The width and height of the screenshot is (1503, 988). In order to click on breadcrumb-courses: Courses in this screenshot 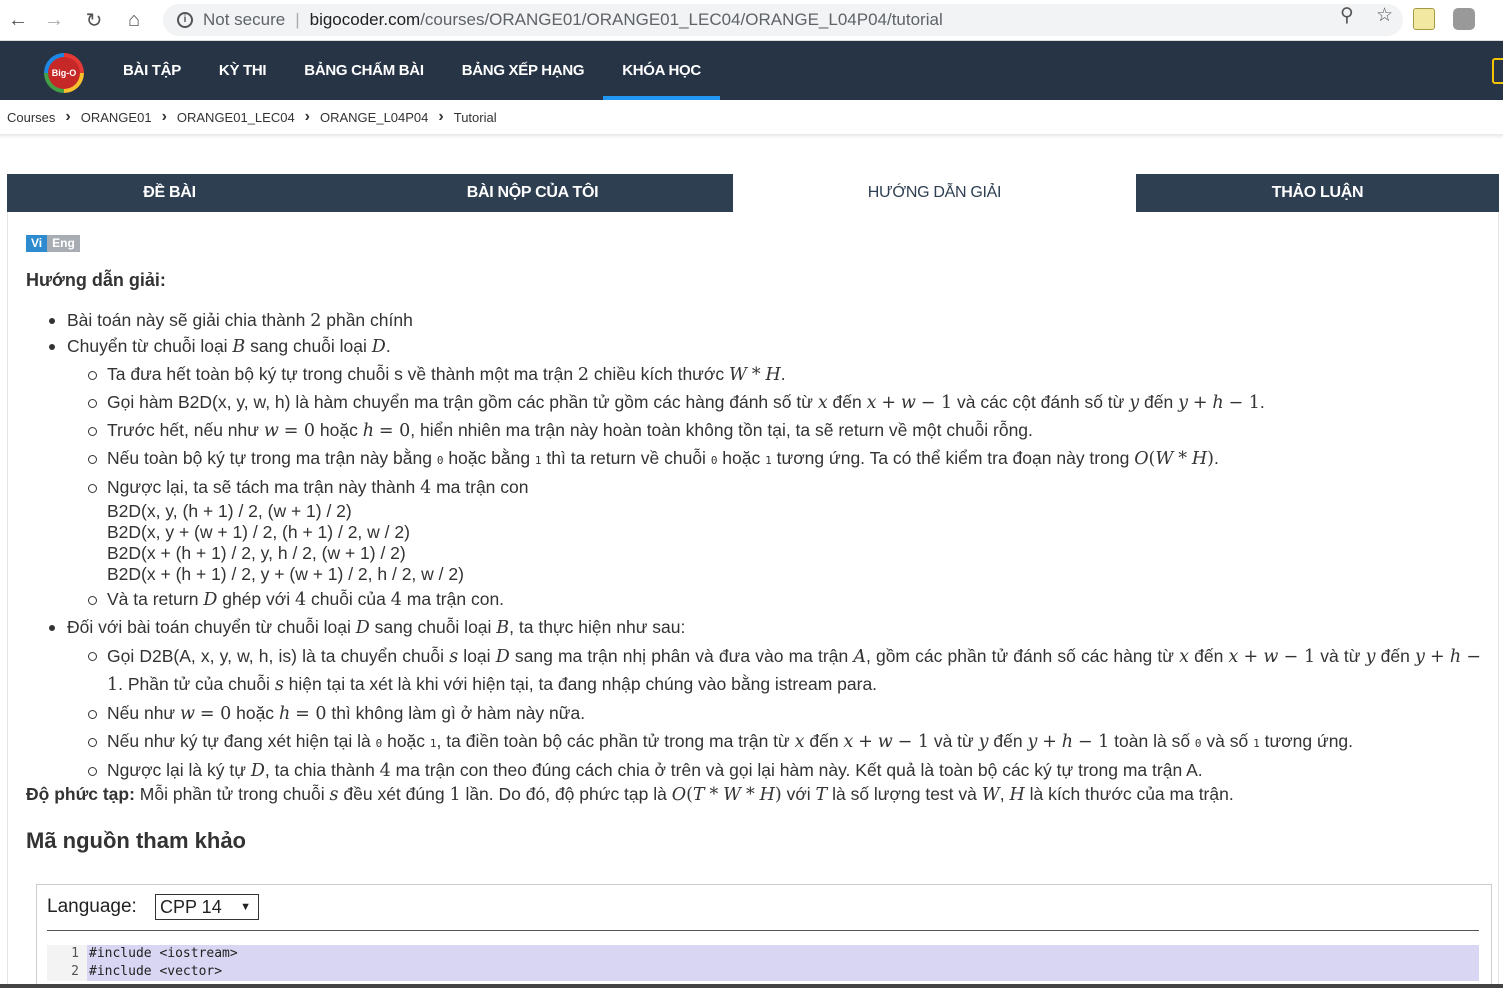, I will do `click(31, 117)`.